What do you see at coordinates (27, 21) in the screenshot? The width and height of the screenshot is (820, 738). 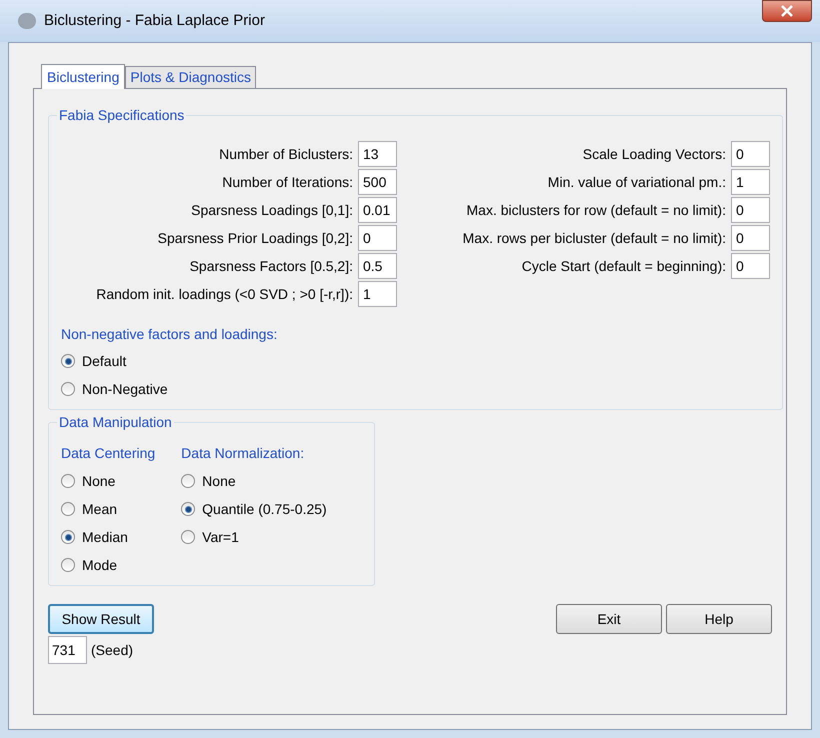 I see `app-icon` at bounding box center [27, 21].